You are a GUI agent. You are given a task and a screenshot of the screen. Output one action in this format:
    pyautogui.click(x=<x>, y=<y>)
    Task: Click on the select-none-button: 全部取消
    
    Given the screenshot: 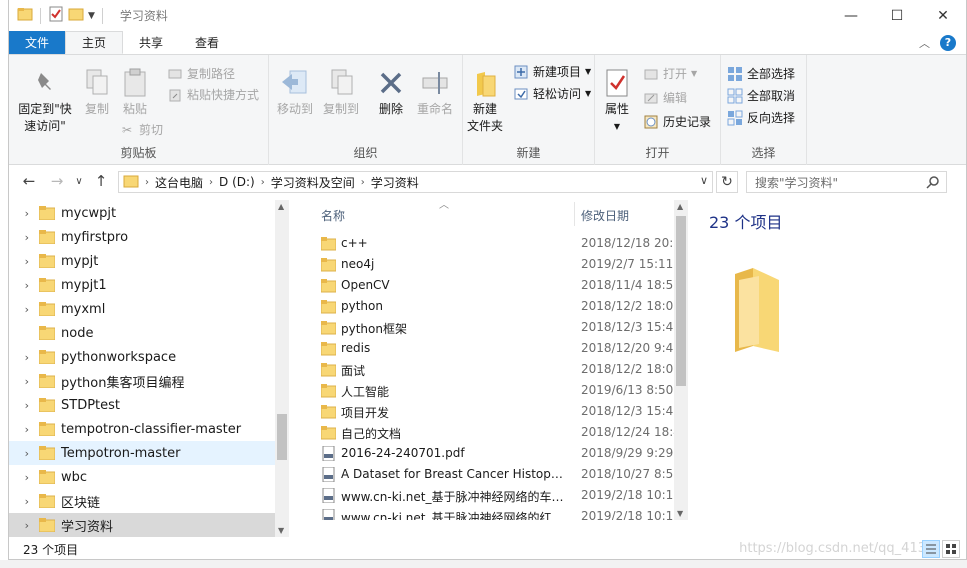 What is the action you would take?
    pyautogui.click(x=761, y=95)
    